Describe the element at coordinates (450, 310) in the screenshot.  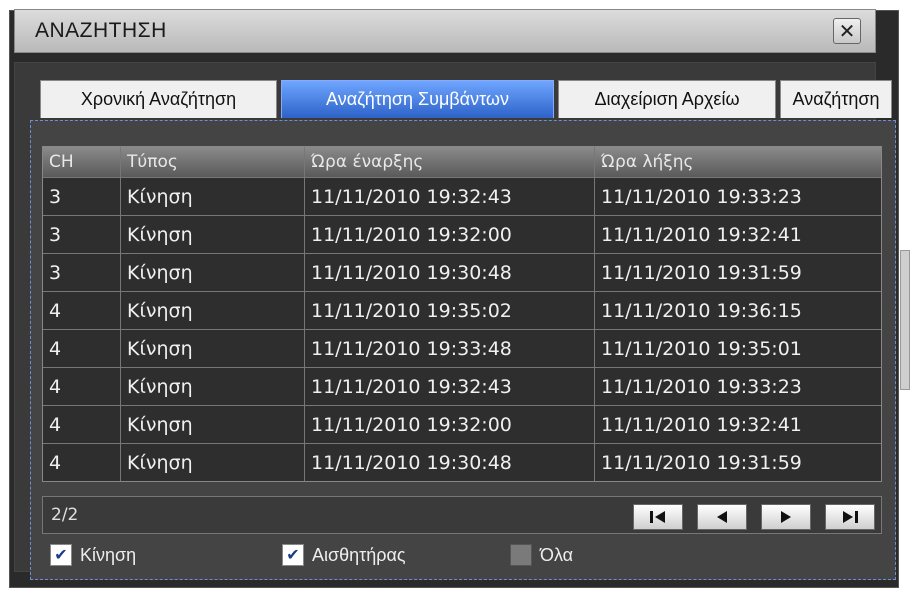
I see `cell-start-time: 11/11/2010 19:35:02` at that location.